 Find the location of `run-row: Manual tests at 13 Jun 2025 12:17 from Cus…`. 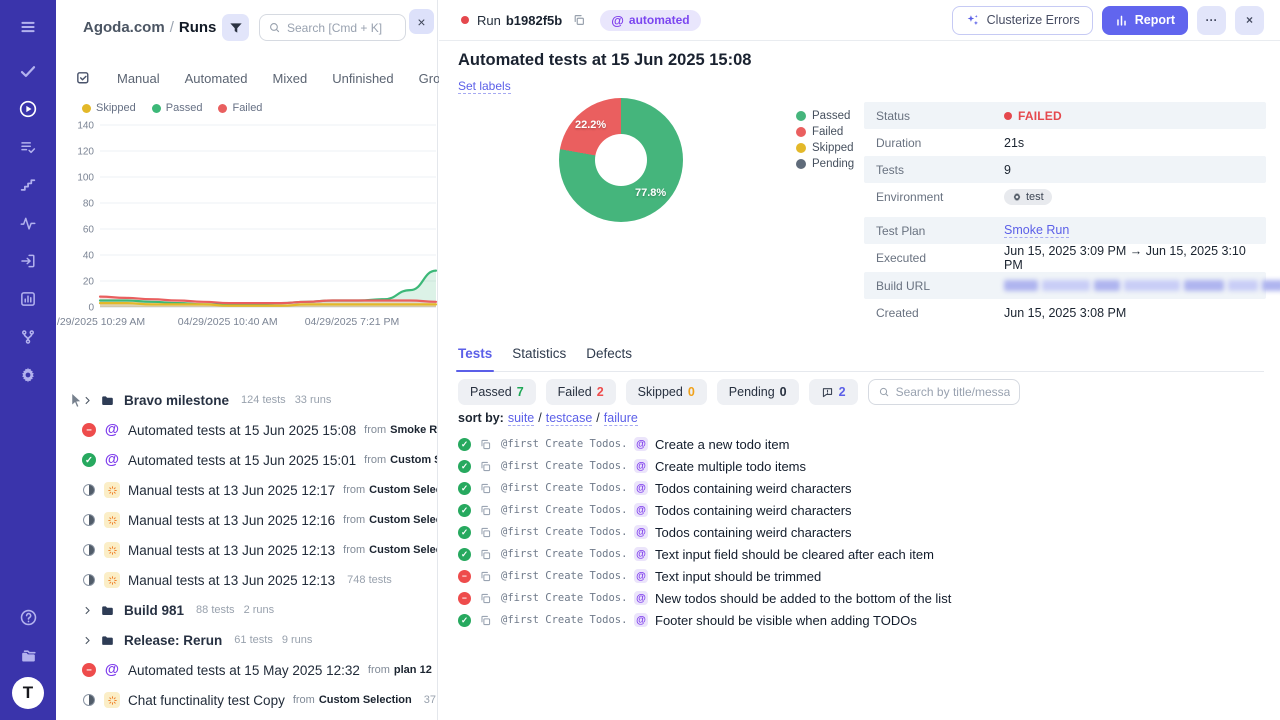

run-row: Manual tests at 13 Jun 2025 12:17 from Cus… is located at coordinates (246, 490).